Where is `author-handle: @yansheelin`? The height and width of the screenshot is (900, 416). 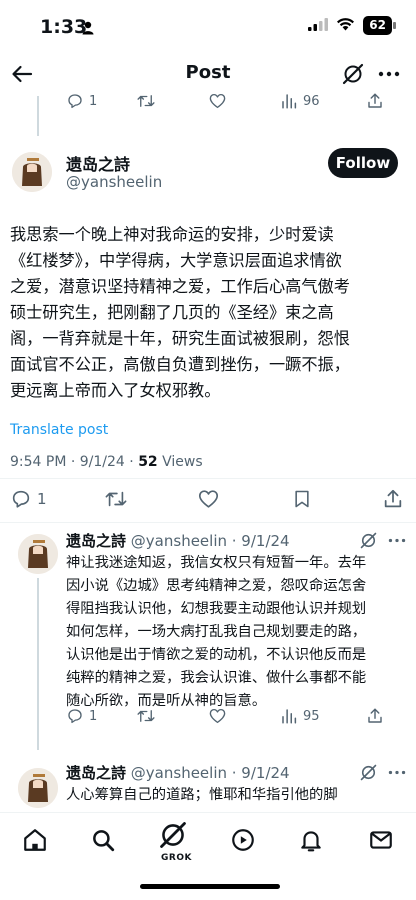 author-handle: @yansheelin is located at coordinates (114, 182).